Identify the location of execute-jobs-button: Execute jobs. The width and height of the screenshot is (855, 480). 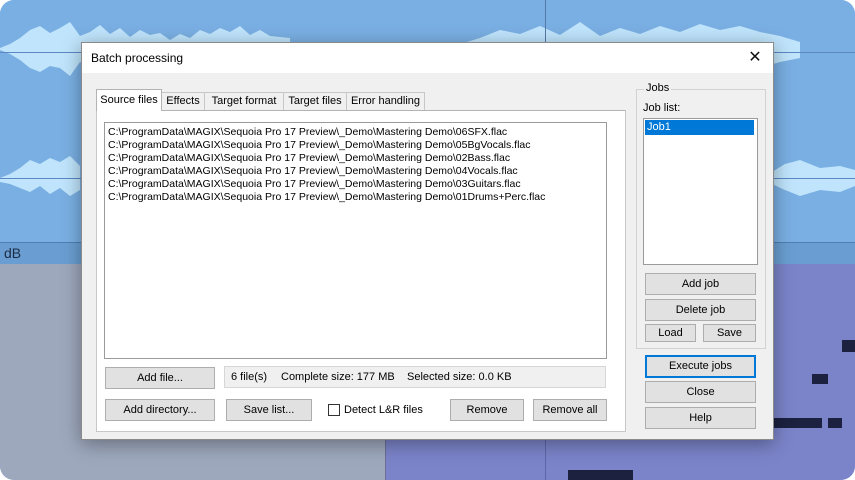
(700, 366).